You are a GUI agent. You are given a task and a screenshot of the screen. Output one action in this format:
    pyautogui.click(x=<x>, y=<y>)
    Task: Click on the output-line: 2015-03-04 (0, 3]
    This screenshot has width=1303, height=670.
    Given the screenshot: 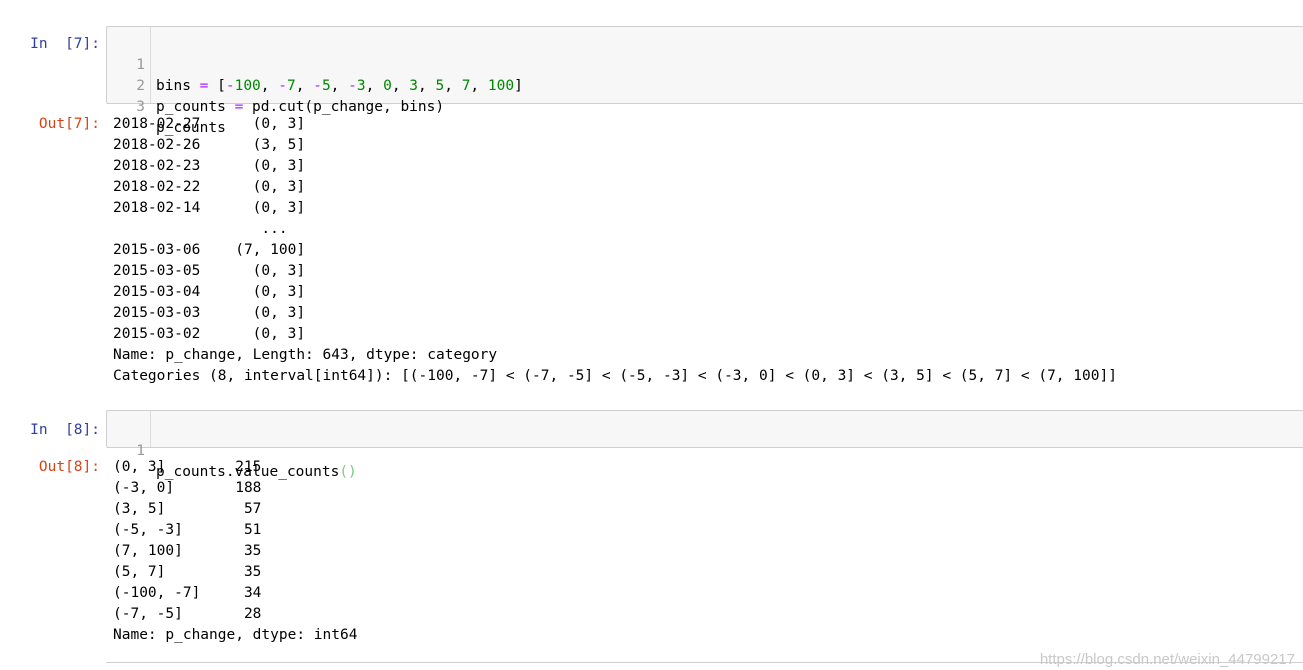 What is the action you would take?
    pyautogui.click(x=209, y=292)
    